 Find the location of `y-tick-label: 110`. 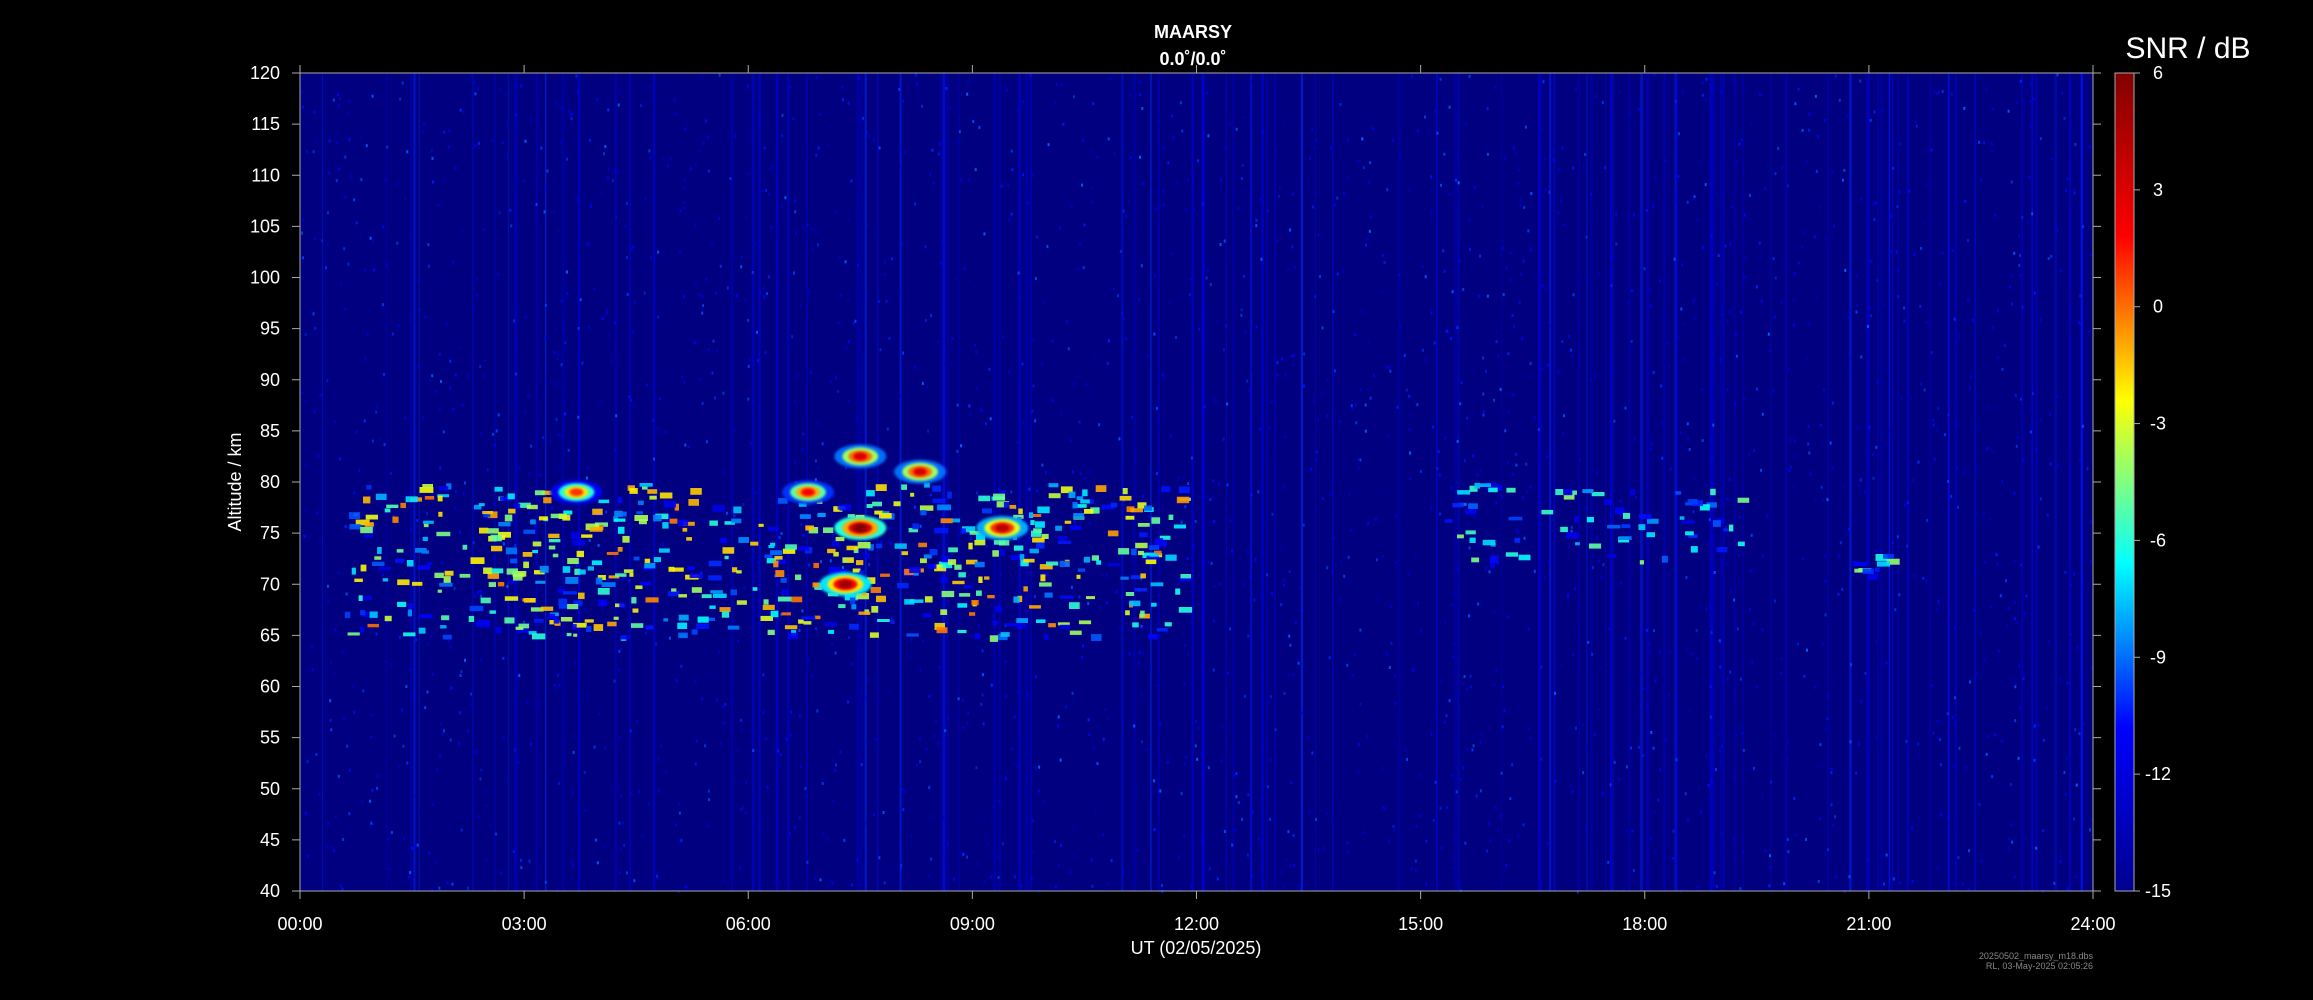

y-tick-label: 110 is located at coordinates (265, 175).